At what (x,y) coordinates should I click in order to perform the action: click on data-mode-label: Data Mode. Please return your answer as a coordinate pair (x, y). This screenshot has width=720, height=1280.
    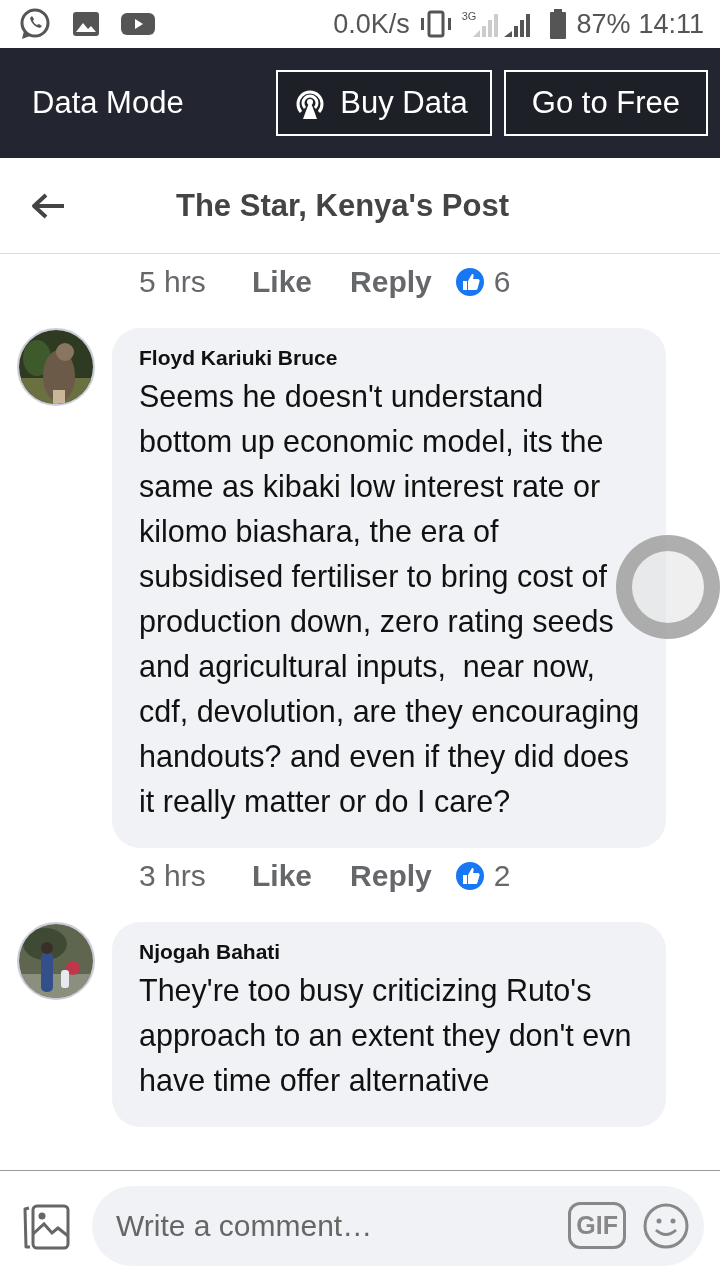
    Looking at the image, I should click on (108, 103).